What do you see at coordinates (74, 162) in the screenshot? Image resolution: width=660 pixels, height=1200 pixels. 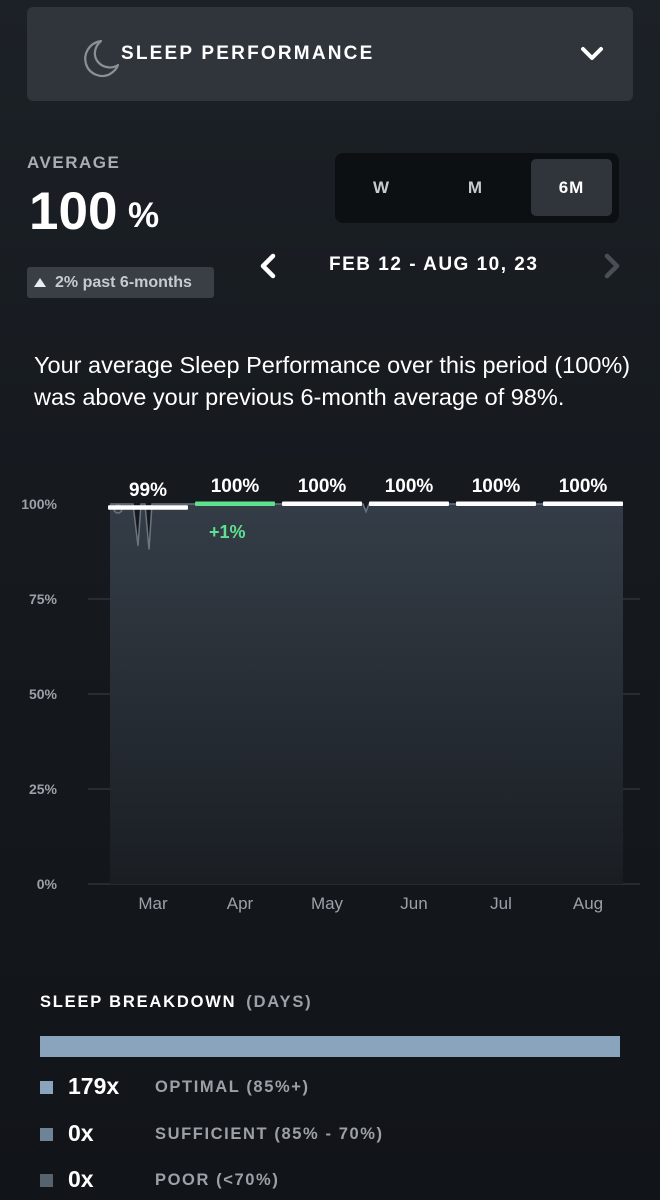 I see `average-label: AVERAGE` at bounding box center [74, 162].